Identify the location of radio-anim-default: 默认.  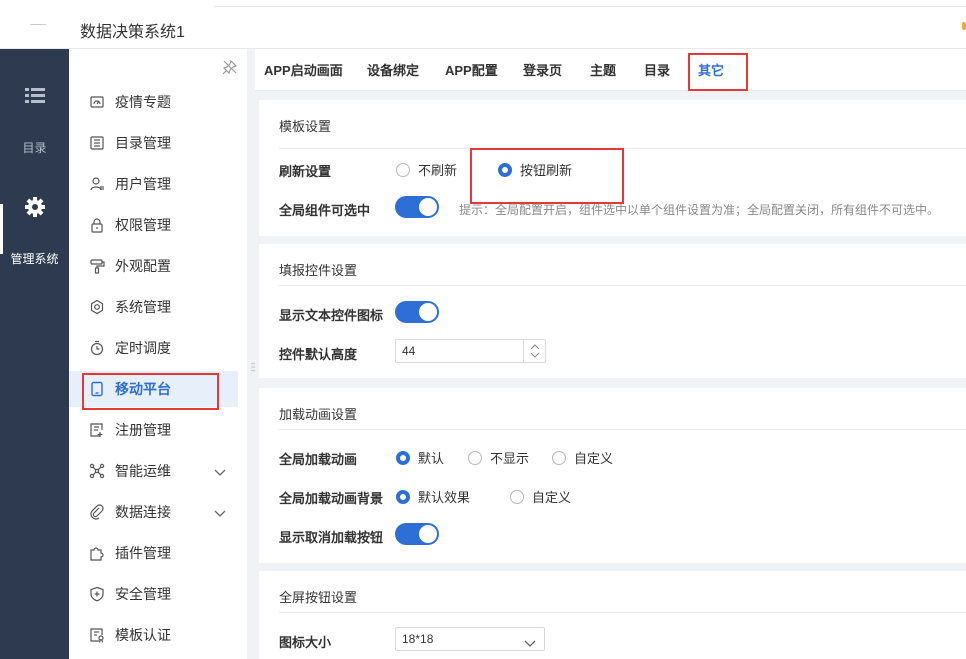
(420, 457).